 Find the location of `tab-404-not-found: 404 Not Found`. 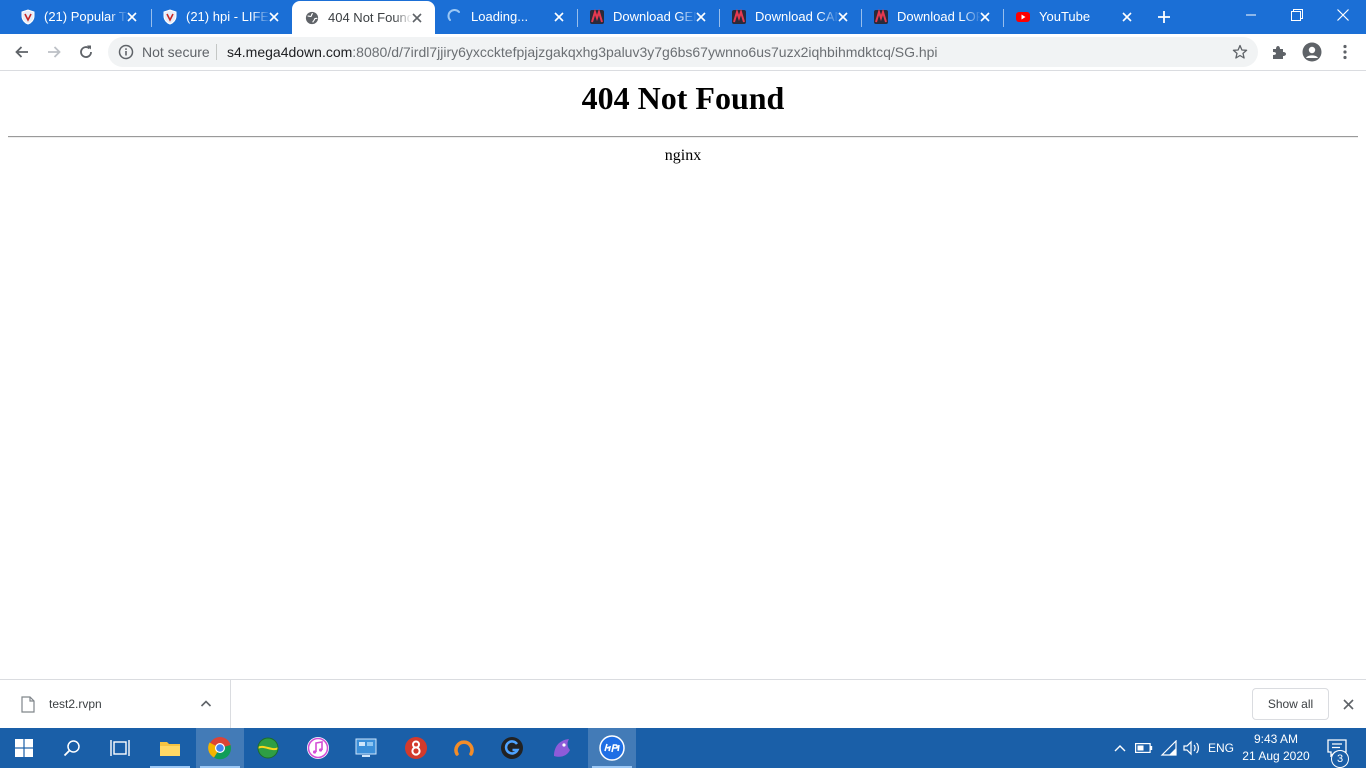

tab-404-not-found: 404 Not Found is located at coordinates (363, 17).